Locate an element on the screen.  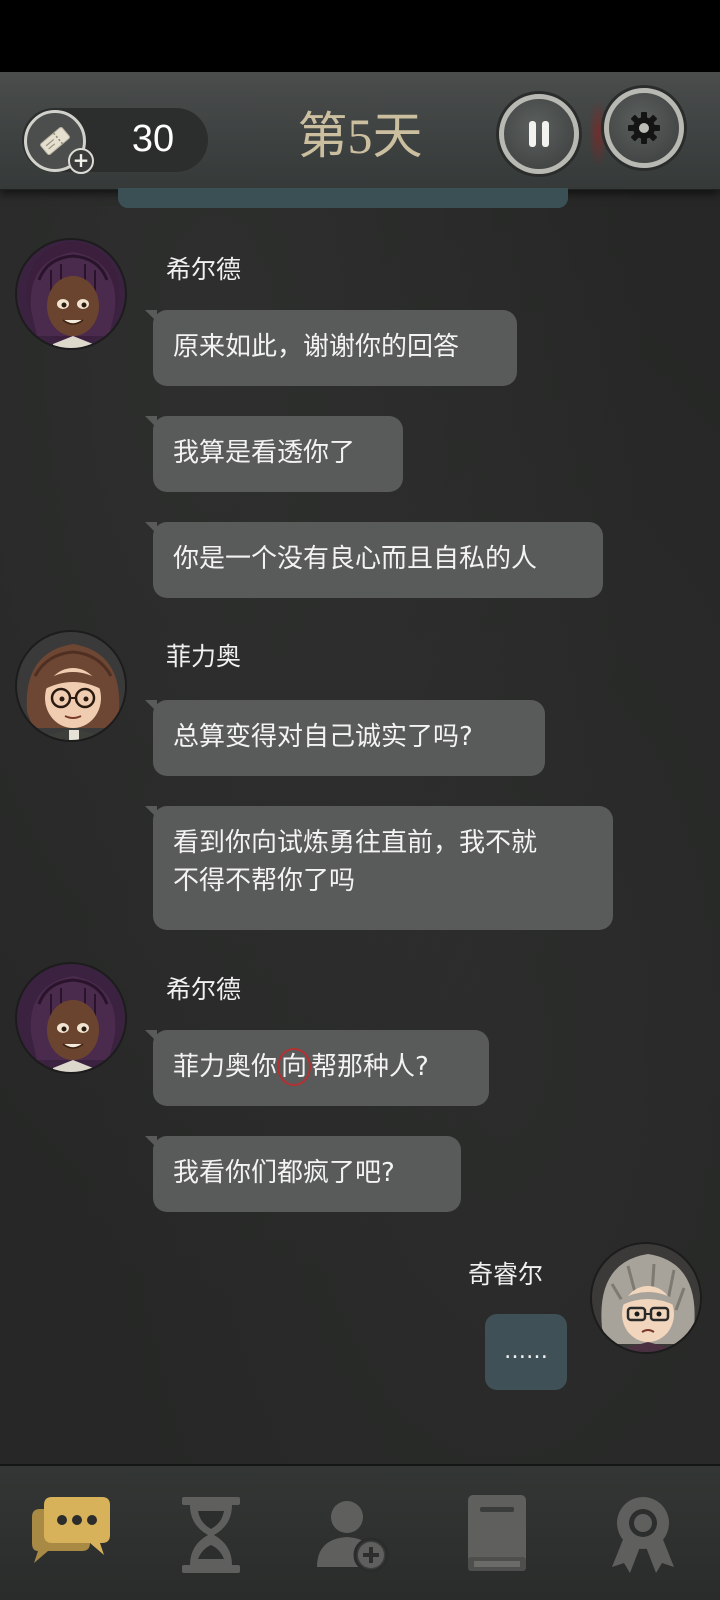
nav-add-friend is located at coordinates (353, 1535).